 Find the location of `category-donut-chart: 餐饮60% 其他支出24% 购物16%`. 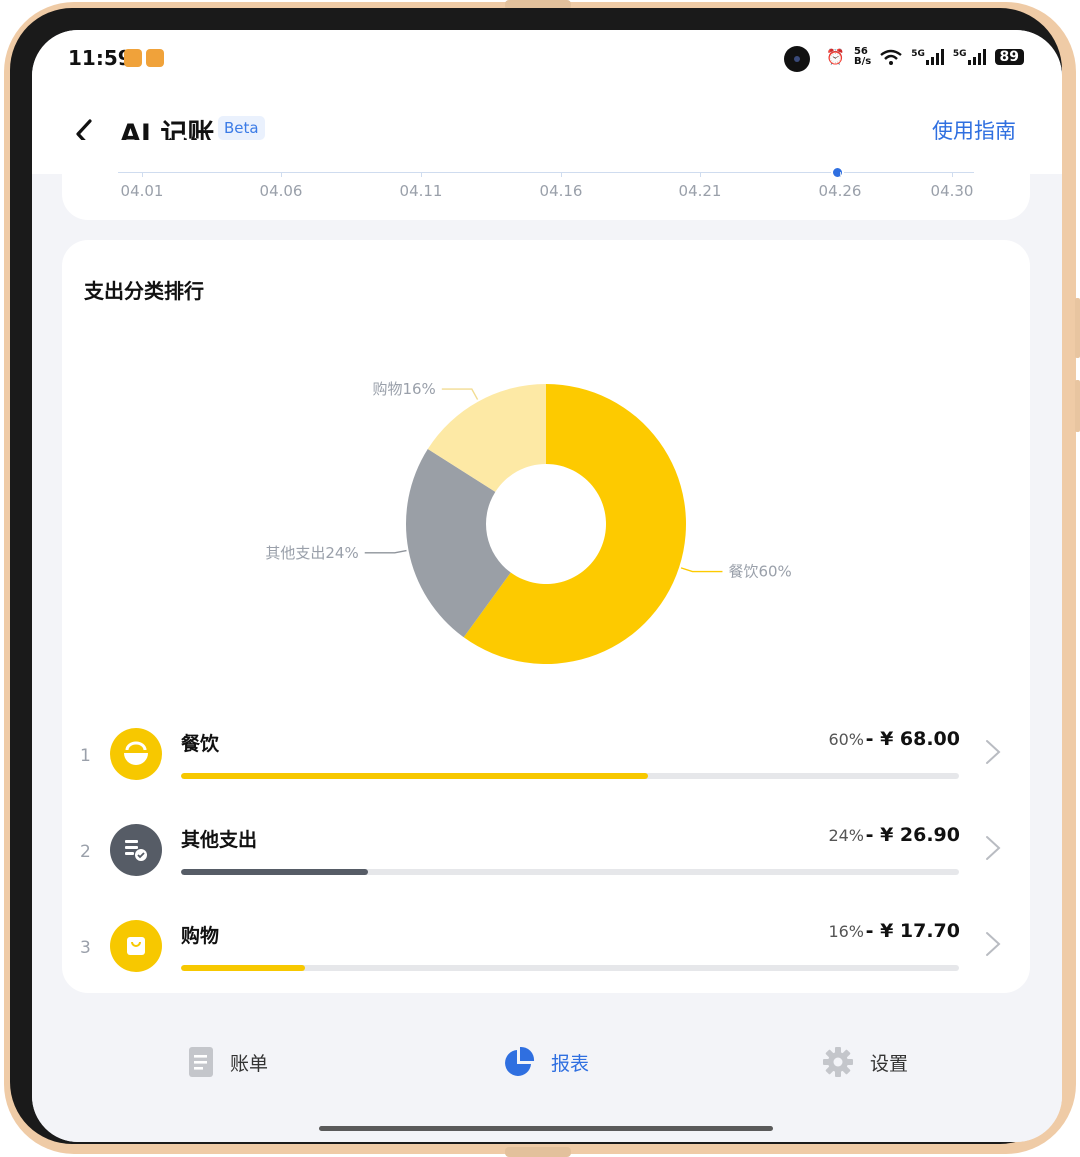

category-donut-chart: 餐饮60% 其他支出24% 购物16% is located at coordinates (528, 522).